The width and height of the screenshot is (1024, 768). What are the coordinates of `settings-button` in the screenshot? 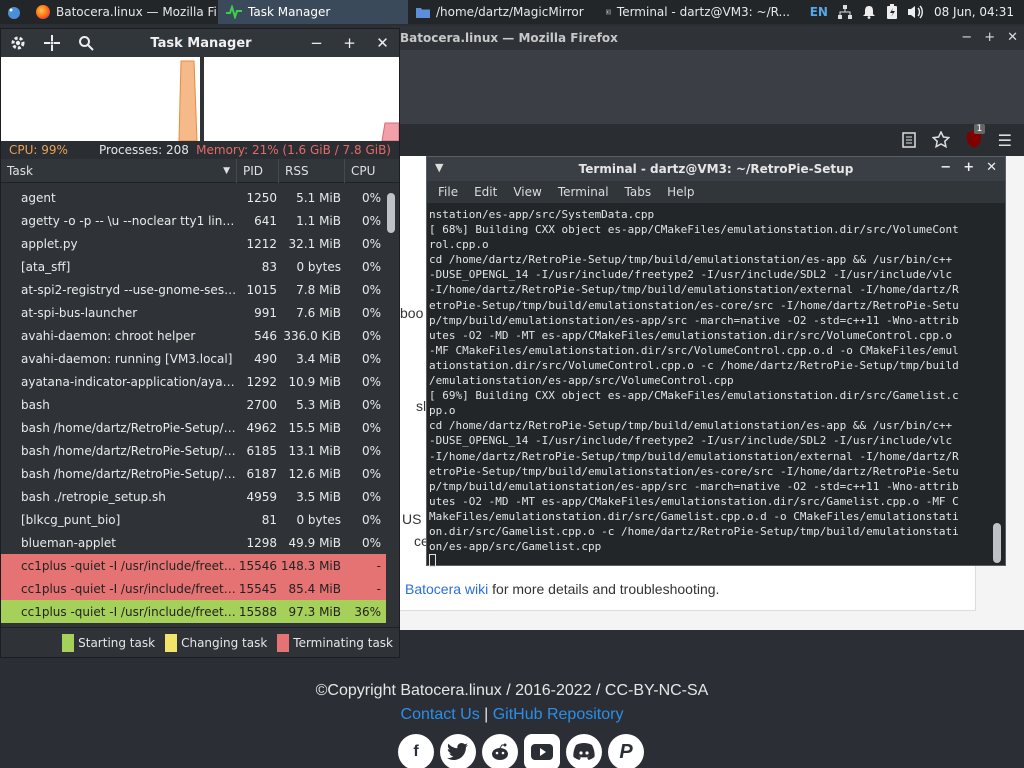 It's located at (18, 43).